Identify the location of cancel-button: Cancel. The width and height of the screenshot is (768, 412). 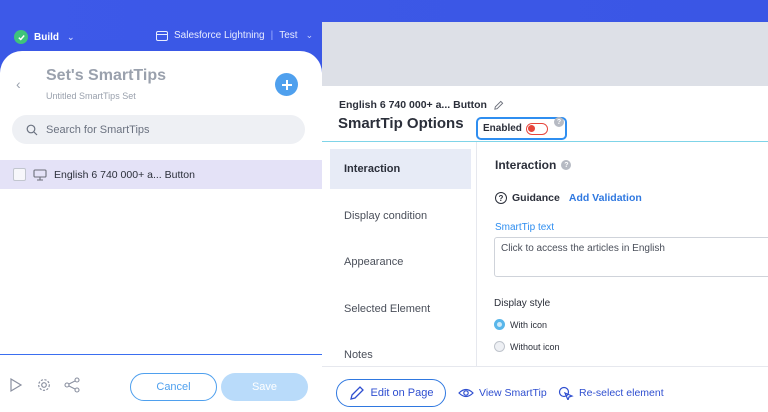
(173, 387).